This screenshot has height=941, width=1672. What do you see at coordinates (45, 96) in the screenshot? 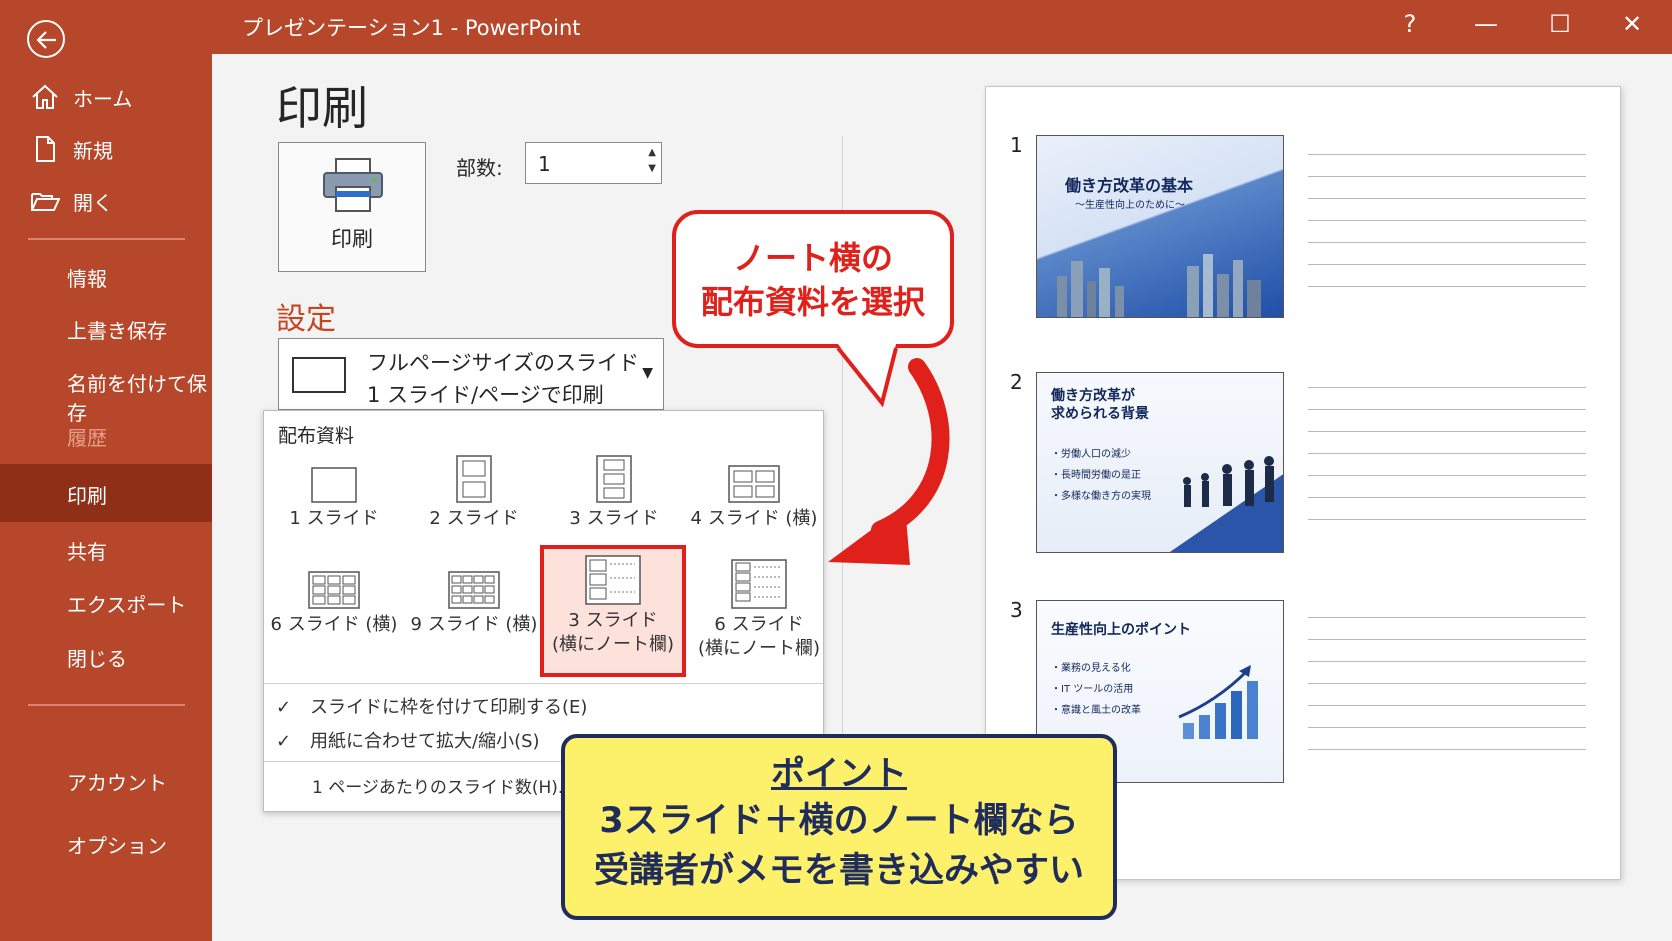
I see `home-icon` at bounding box center [45, 96].